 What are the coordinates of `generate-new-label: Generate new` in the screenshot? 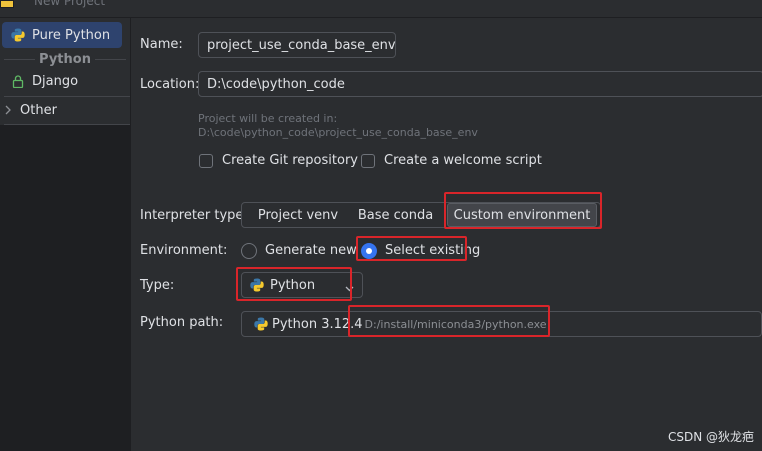 It's located at (311, 250).